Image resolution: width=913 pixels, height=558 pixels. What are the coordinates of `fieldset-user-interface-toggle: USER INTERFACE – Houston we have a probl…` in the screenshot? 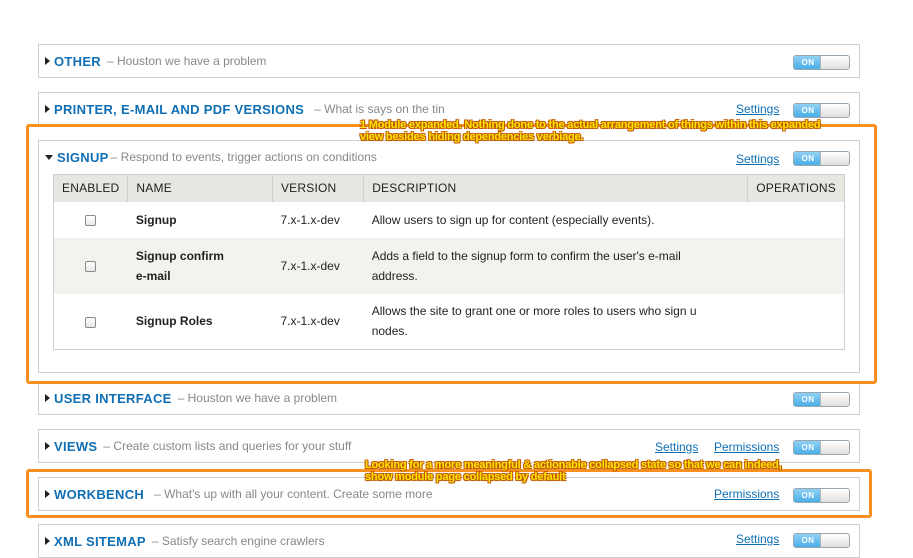 It's located at (191, 398).